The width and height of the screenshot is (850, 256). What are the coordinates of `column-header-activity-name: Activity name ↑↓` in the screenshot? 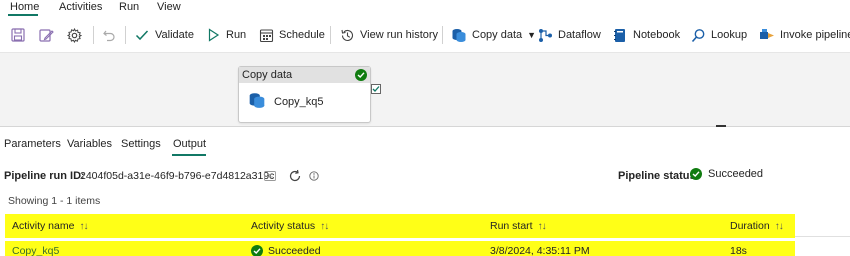 It's located at (50, 226).